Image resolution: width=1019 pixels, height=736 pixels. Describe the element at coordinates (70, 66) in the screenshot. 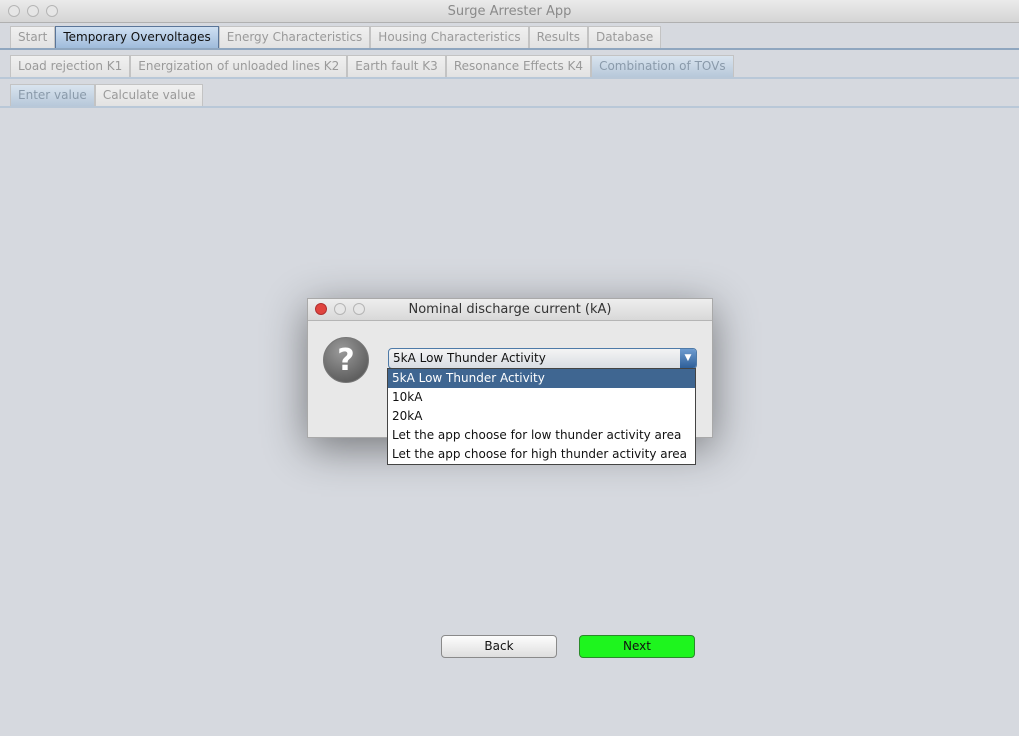

I see `tab-load-rejection: Load rejection K1` at that location.